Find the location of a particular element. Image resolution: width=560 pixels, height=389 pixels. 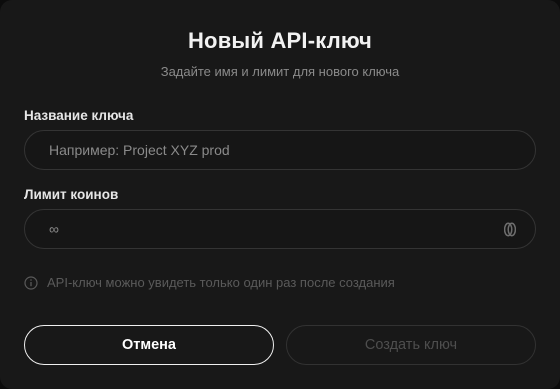

dialog-subtitle: Задайте имя и лимит для нового ключа is located at coordinates (280, 71).